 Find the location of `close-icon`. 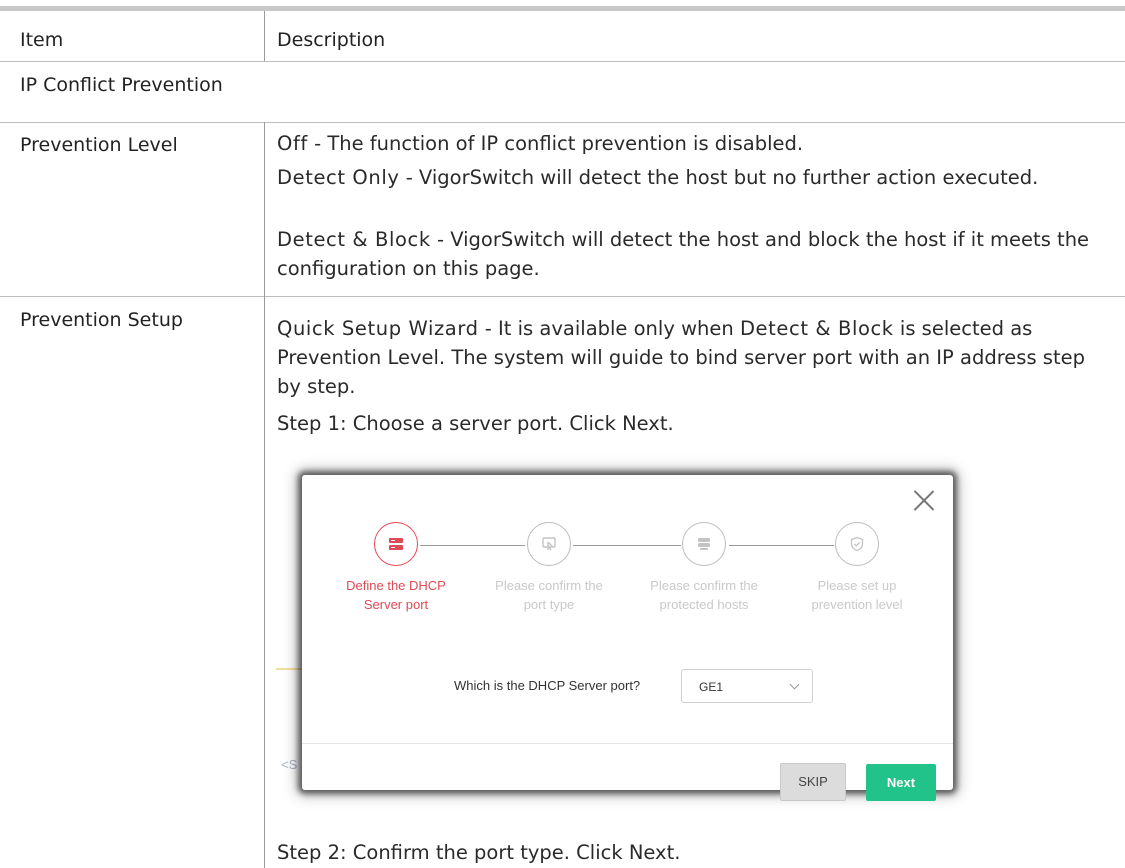

close-icon is located at coordinates (924, 500).